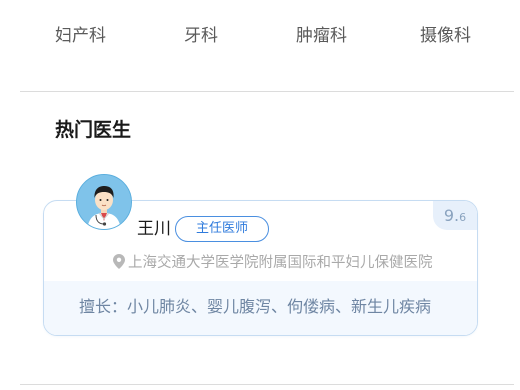 This screenshot has height=390, width=520. What do you see at coordinates (280, 263) in the screenshot?
I see `hospital-name: 上海交通大学医学院附属国际和平妇儿保健医院` at bounding box center [280, 263].